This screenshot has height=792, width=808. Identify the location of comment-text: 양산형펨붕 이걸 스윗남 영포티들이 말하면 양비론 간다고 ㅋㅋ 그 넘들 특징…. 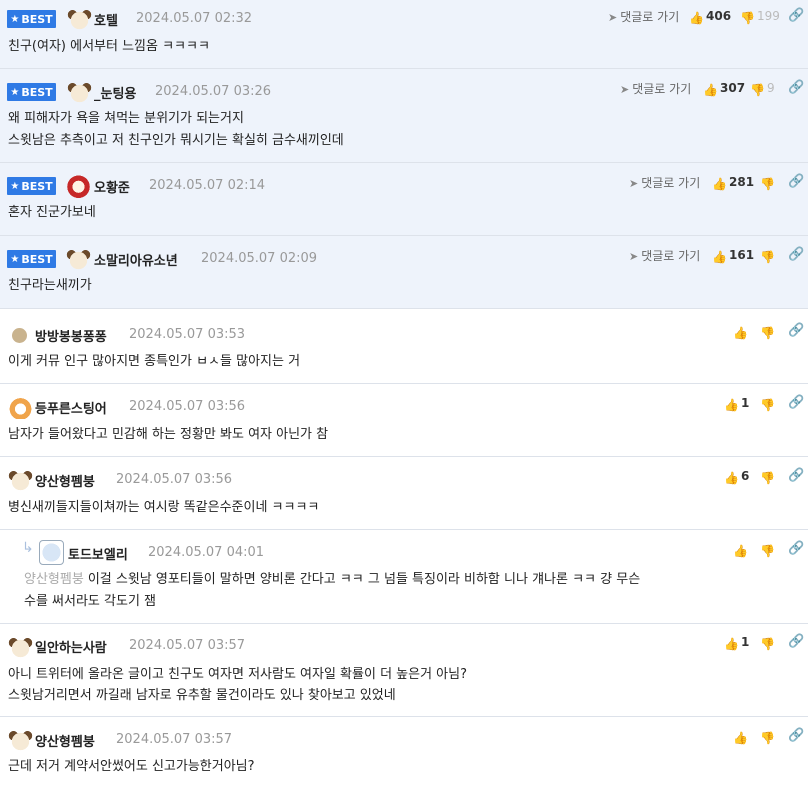
(332, 579).